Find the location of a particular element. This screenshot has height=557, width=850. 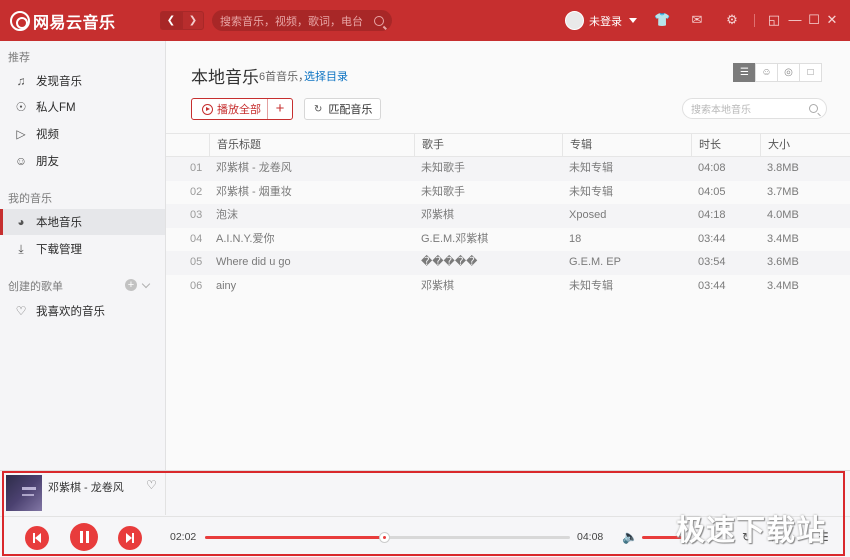

row-title: A.I.N.Y.爱你 is located at coordinates (245, 238).